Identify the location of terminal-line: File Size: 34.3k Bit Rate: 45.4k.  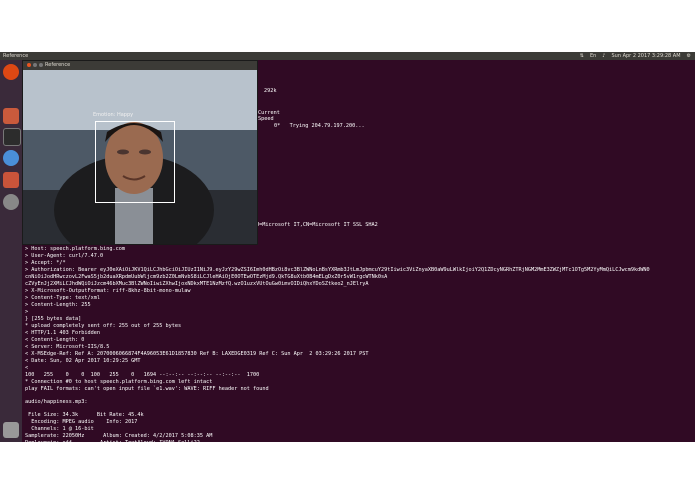
(84, 415).